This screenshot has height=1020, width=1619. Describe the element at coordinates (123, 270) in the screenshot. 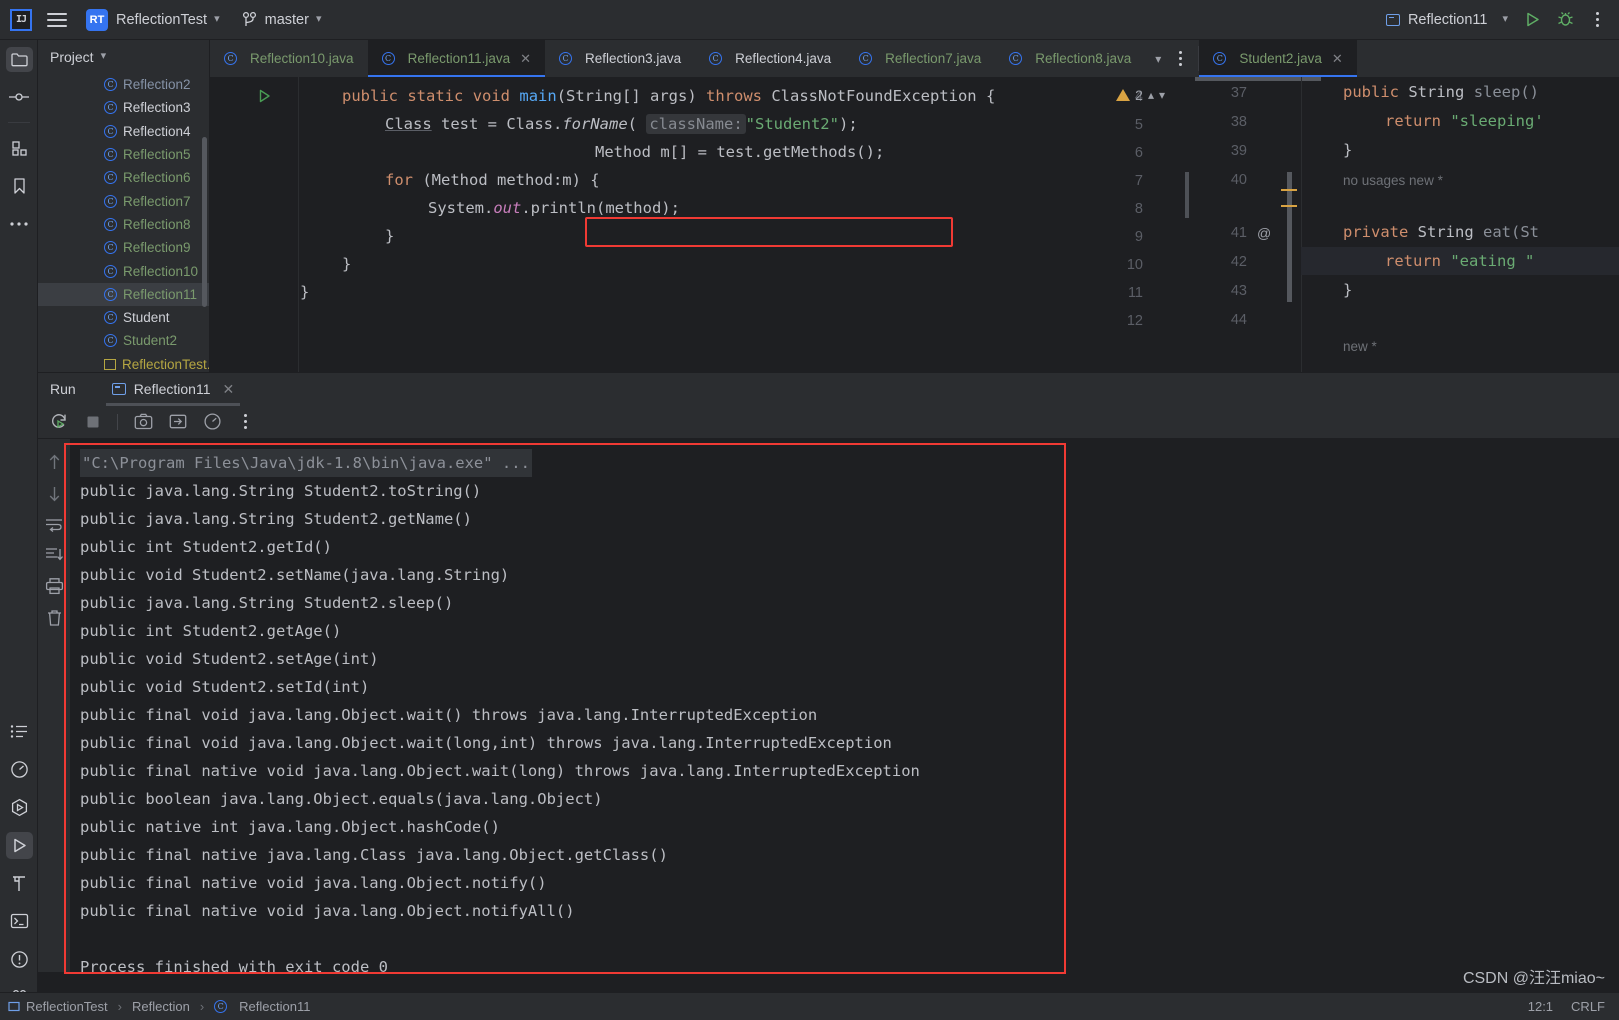

I see `tree-item-reflection10: C Reflection10` at that location.